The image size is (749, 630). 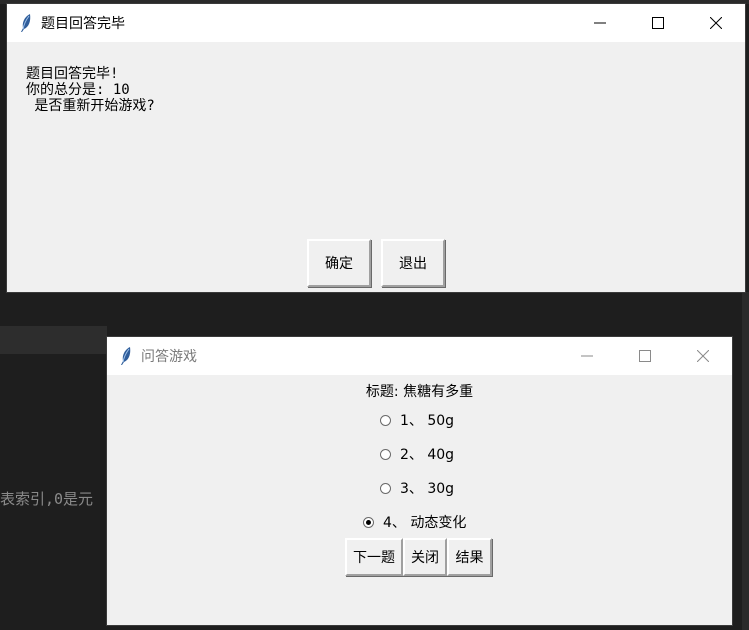 I want to click on result-window-titlebar: 题目回答完毕, so click(x=376, y=23).